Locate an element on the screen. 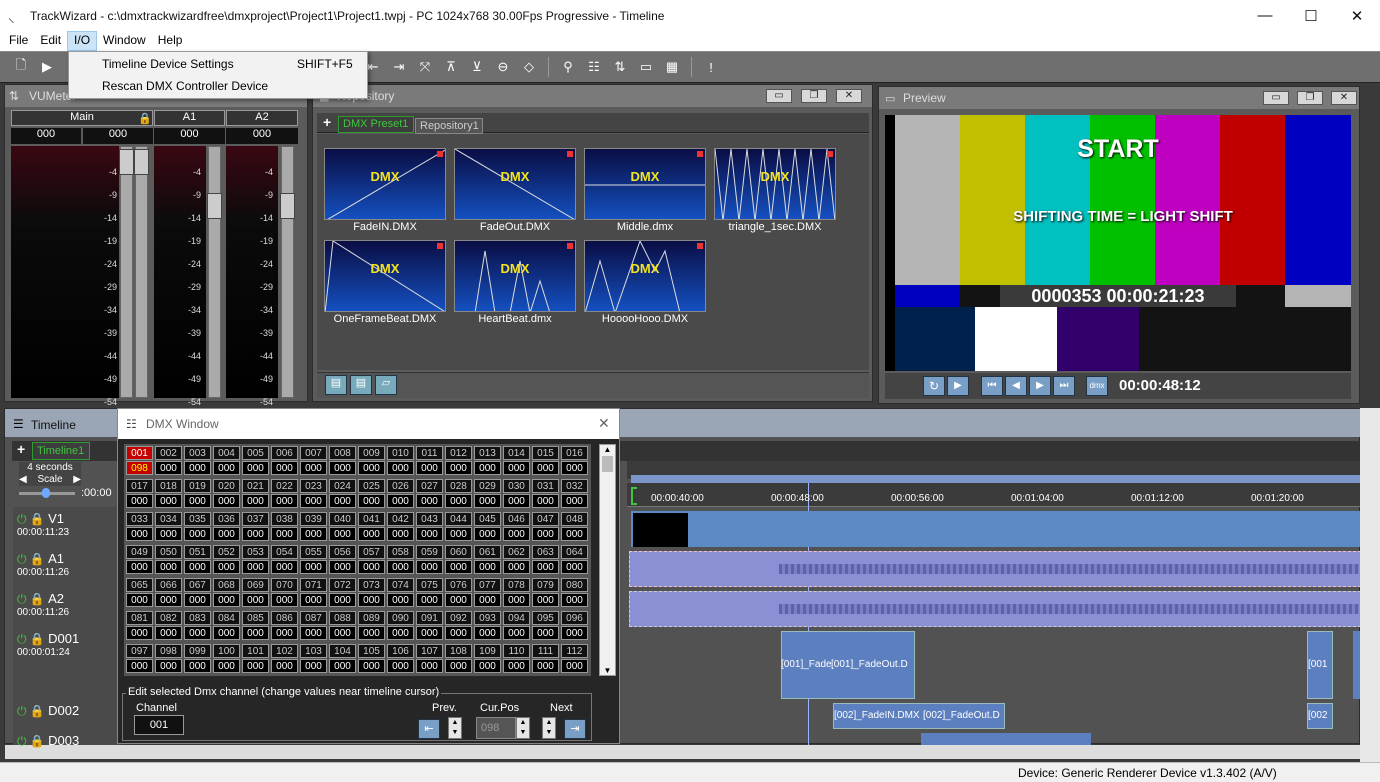  dmx-channel-number: 089 is located at coordinates (371, 618).